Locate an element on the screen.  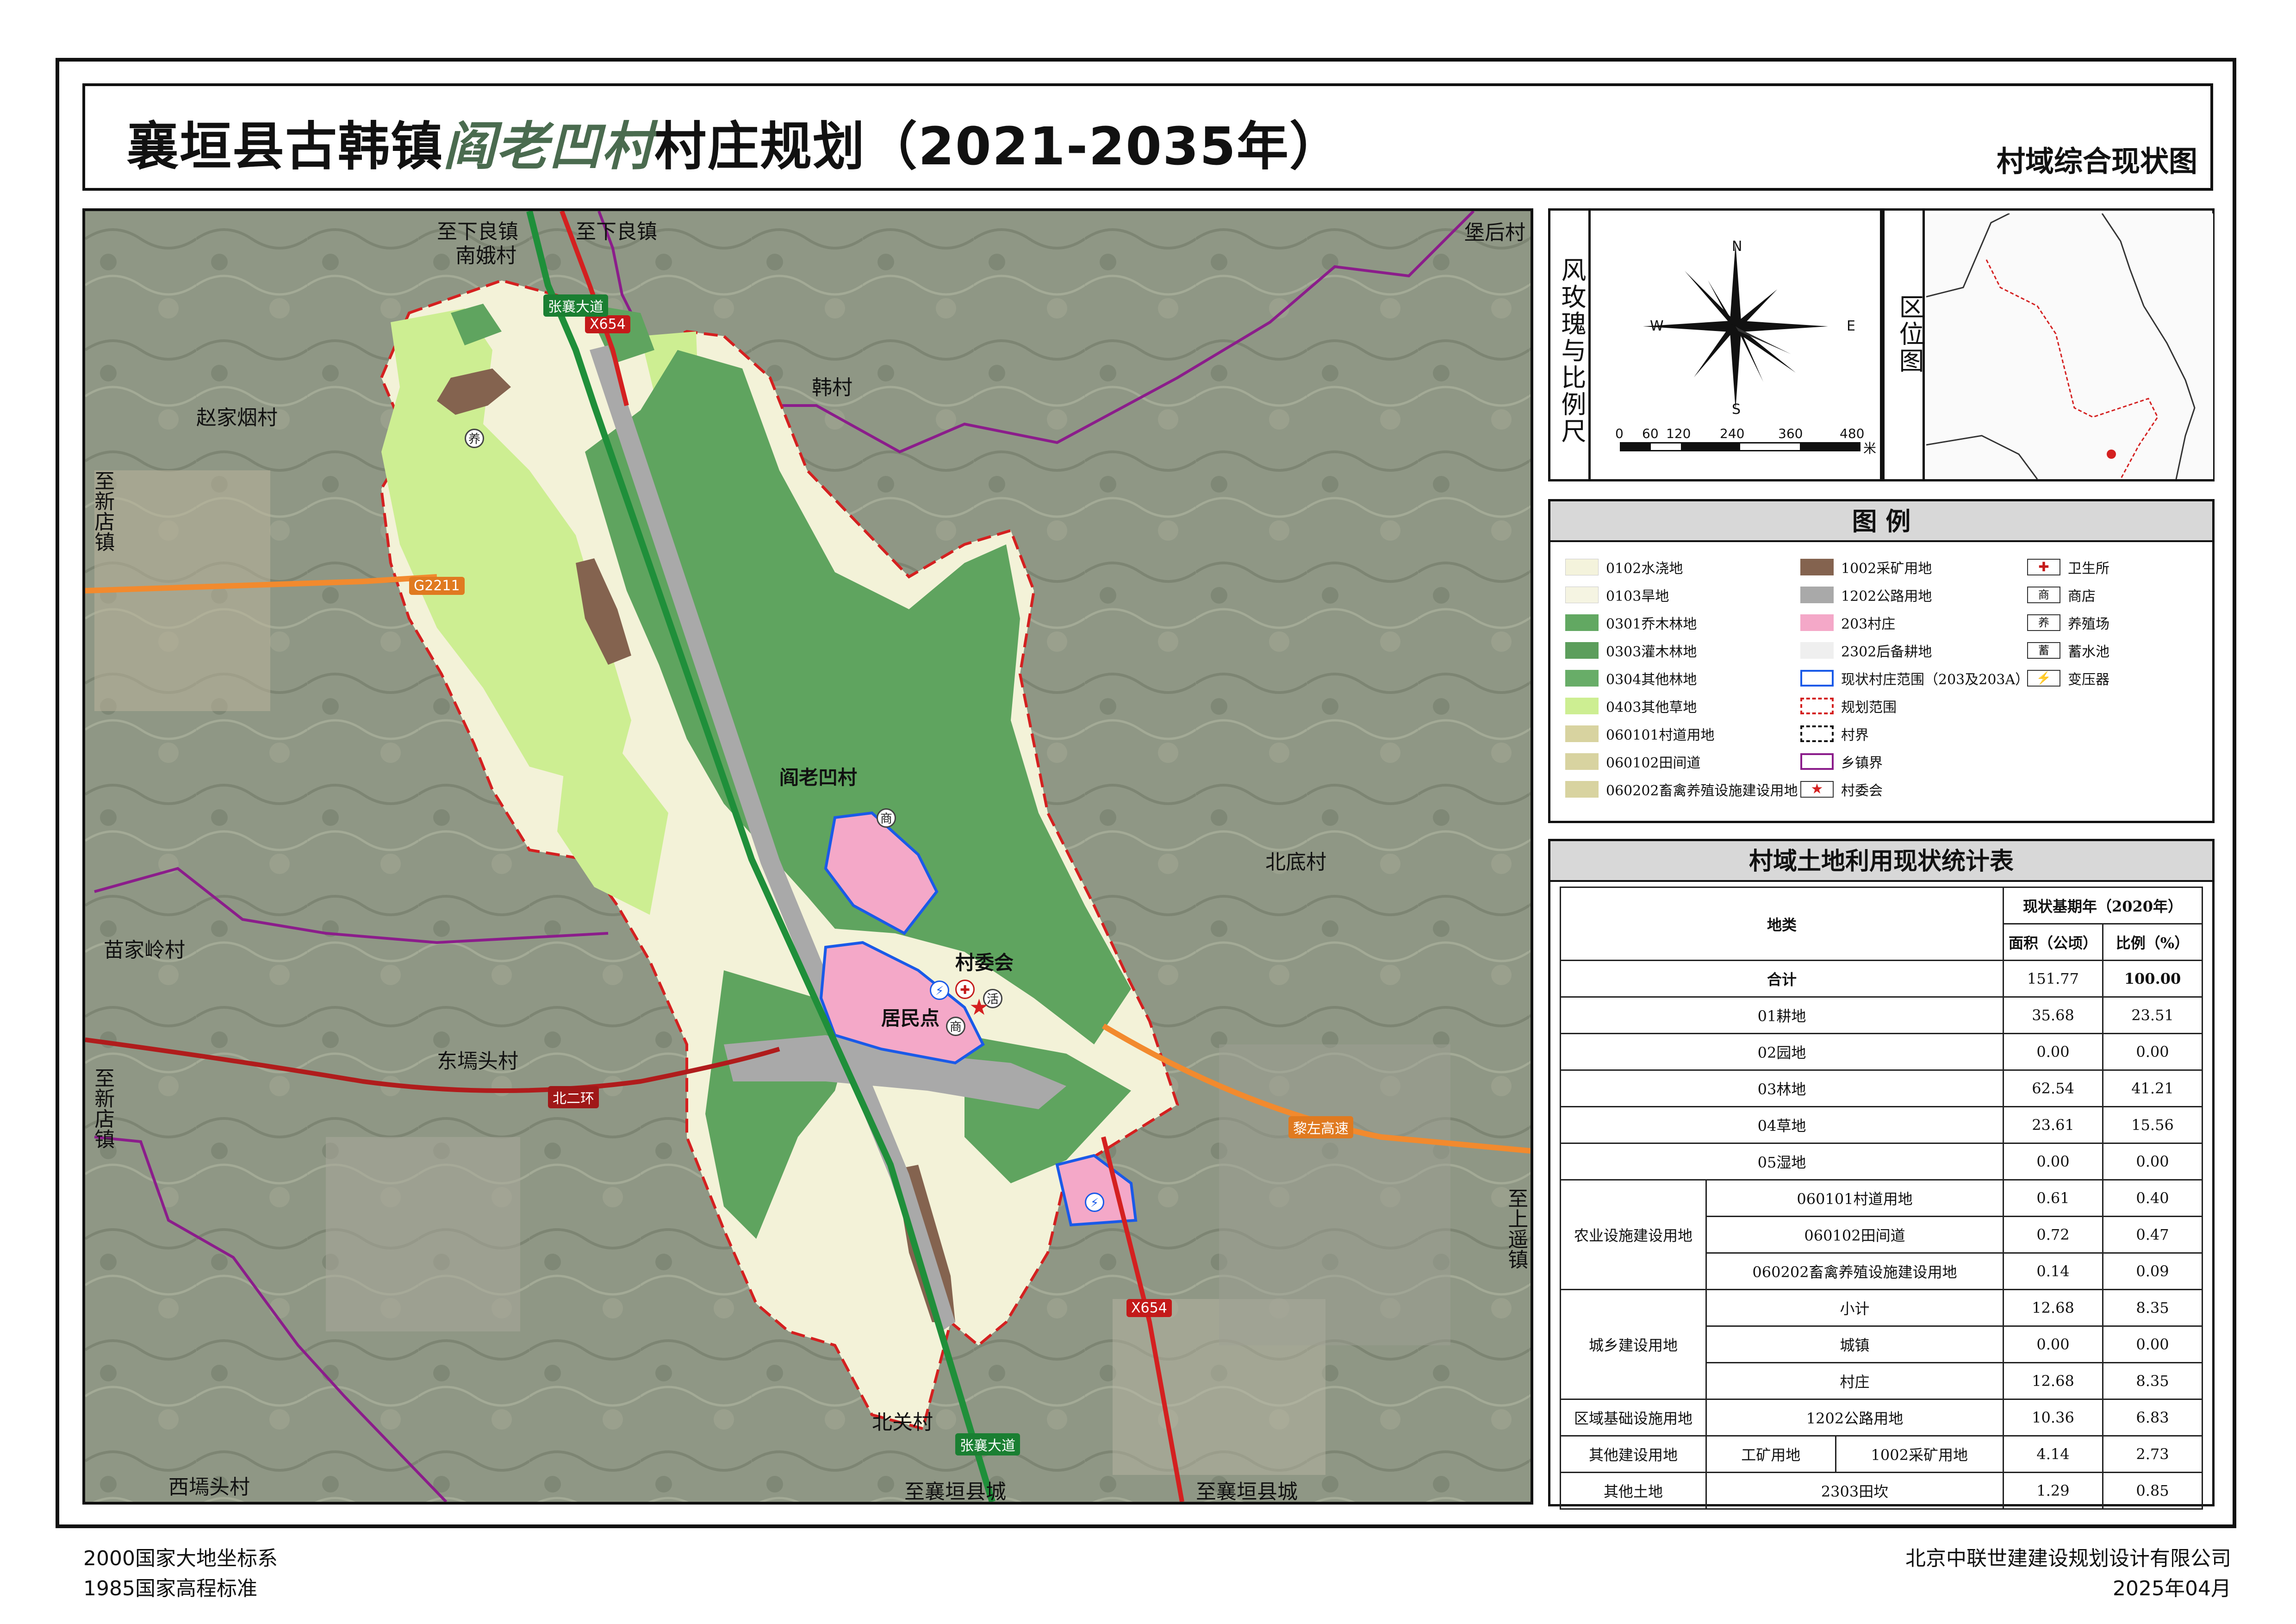
road-tag-beierhuan: 北二环 is located at coordinates (573, 1097).